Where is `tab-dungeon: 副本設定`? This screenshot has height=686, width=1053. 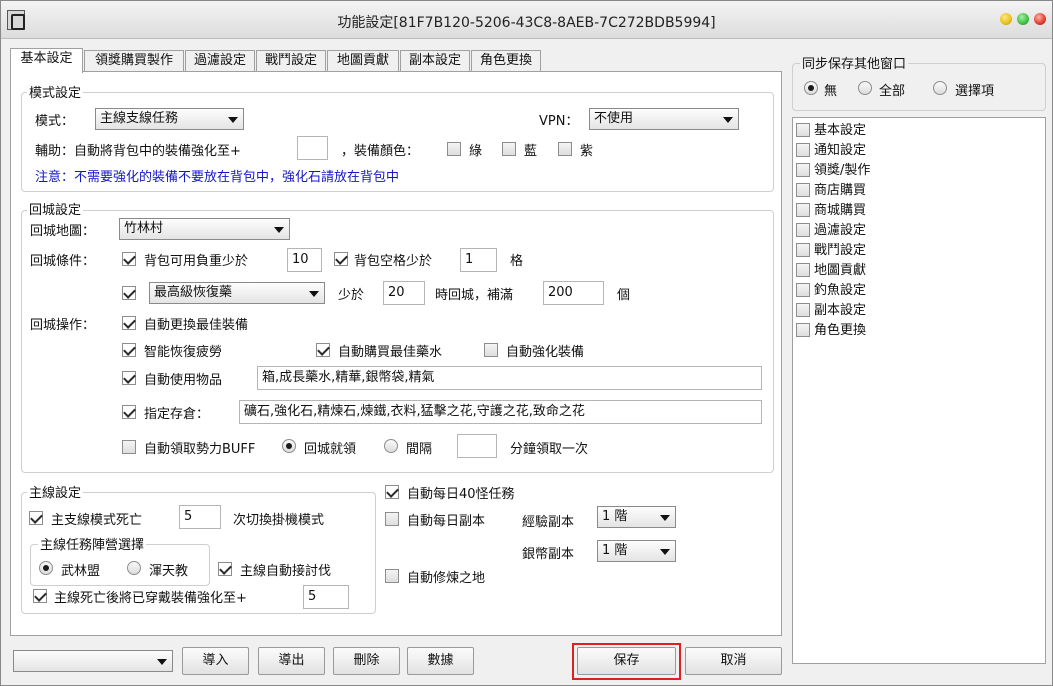
tab-dungeon: 副本設定 is located at coordinates (435, 61).